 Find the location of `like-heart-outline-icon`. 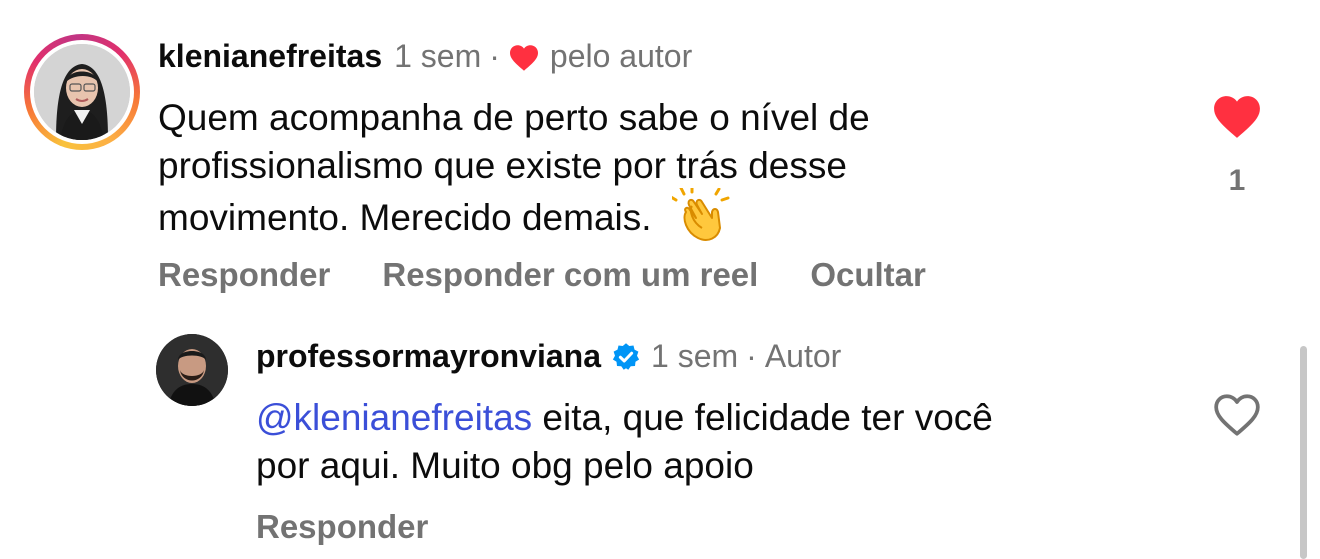

like-heart-outline-icon is located at coordinates (1237, 415).